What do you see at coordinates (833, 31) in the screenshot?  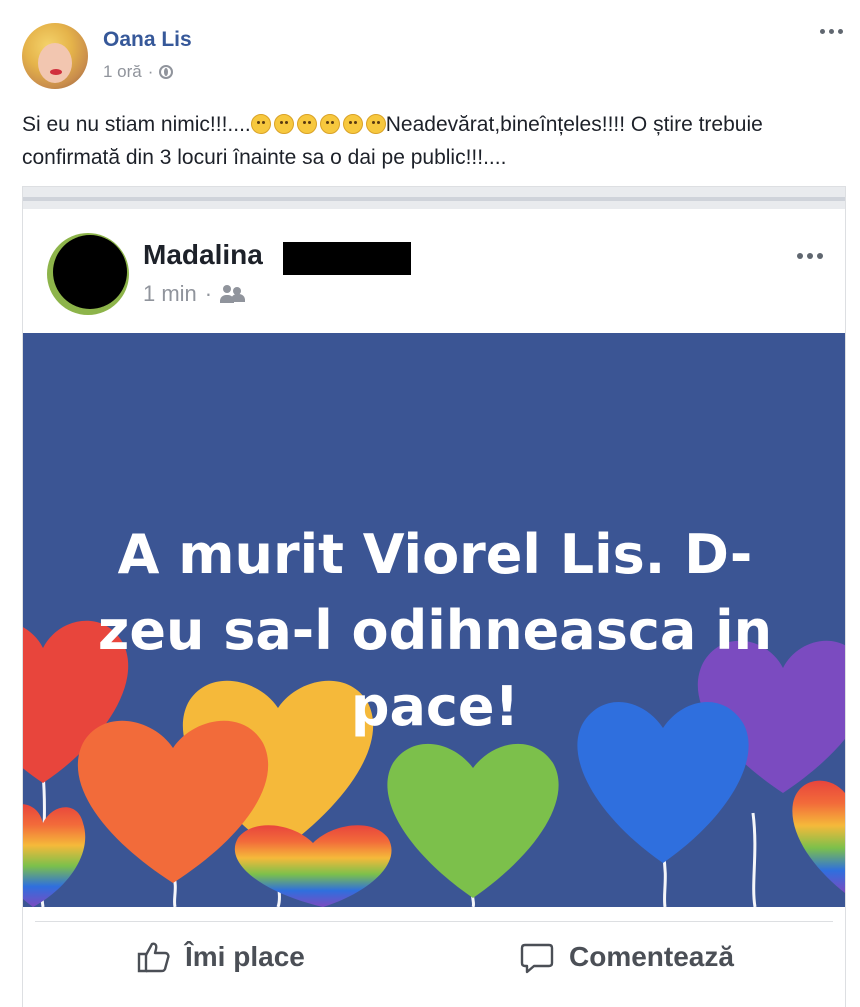 I see `more-options-icon` at bounding box center [833, 31].